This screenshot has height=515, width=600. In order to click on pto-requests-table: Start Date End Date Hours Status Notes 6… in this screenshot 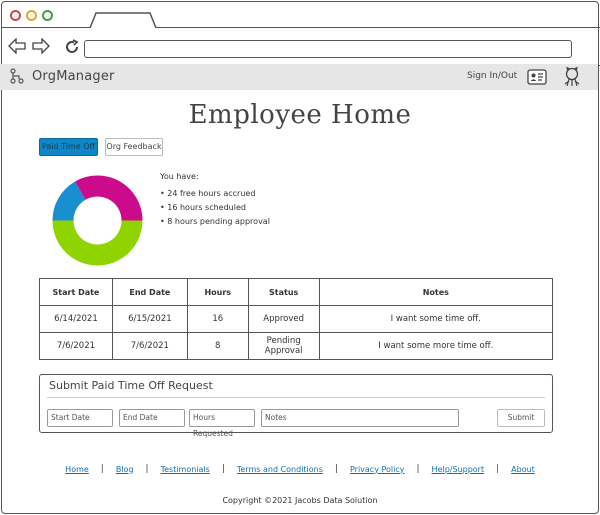, I will do `click(296, 319)`.